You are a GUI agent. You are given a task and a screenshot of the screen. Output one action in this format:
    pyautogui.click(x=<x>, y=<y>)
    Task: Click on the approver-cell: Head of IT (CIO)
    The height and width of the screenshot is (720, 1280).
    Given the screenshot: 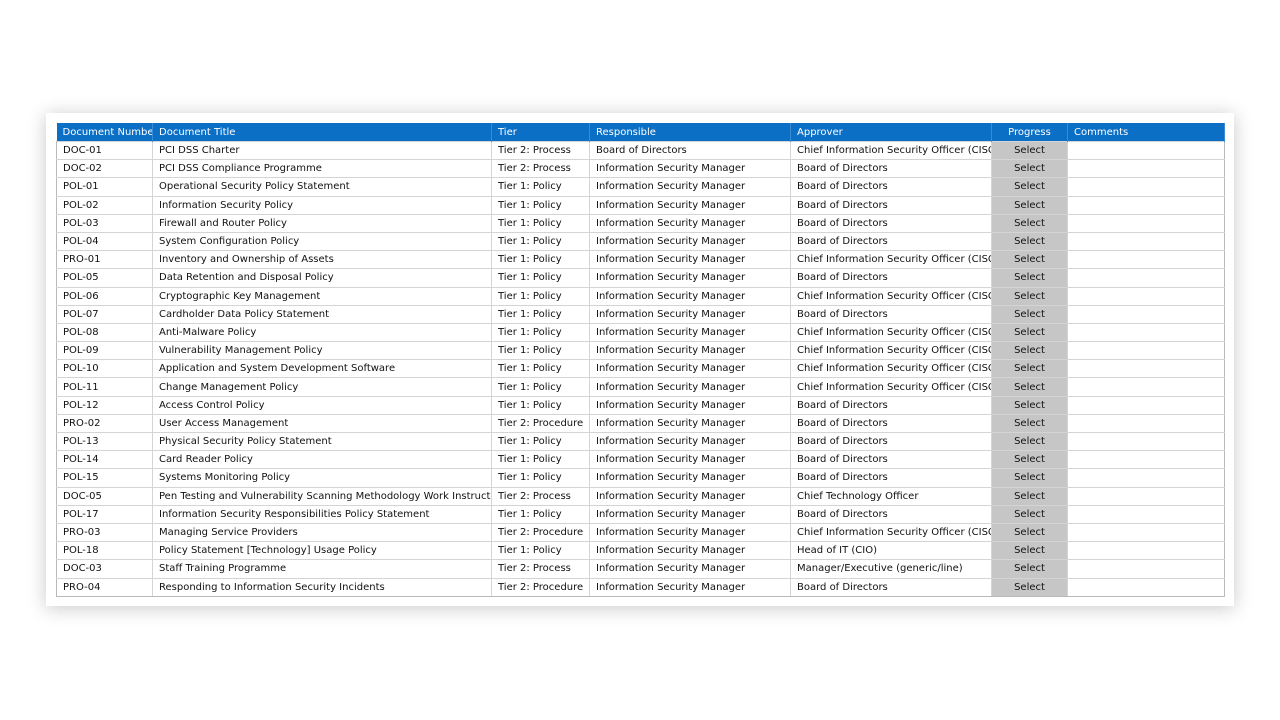 What is the action you would take?
    pyautogui.click(x=891, y=551)
    